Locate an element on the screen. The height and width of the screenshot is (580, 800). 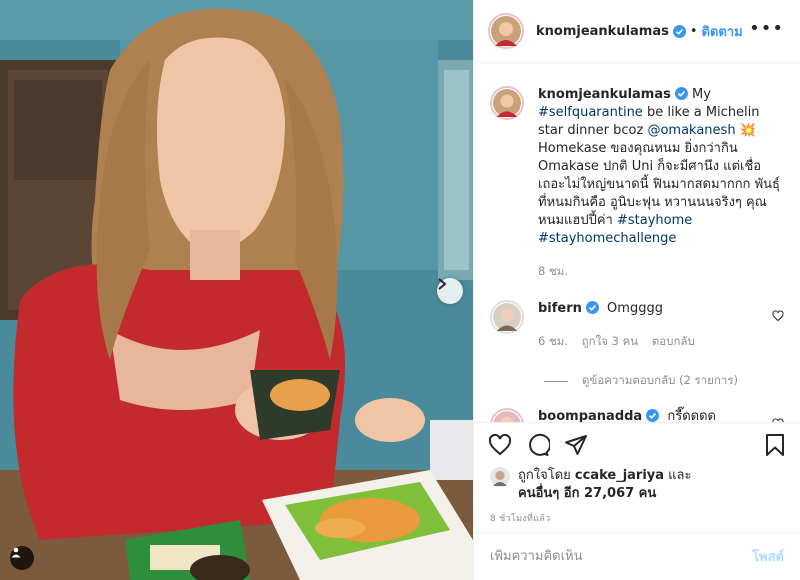
audio-icon is located at coordinates (16, 552).